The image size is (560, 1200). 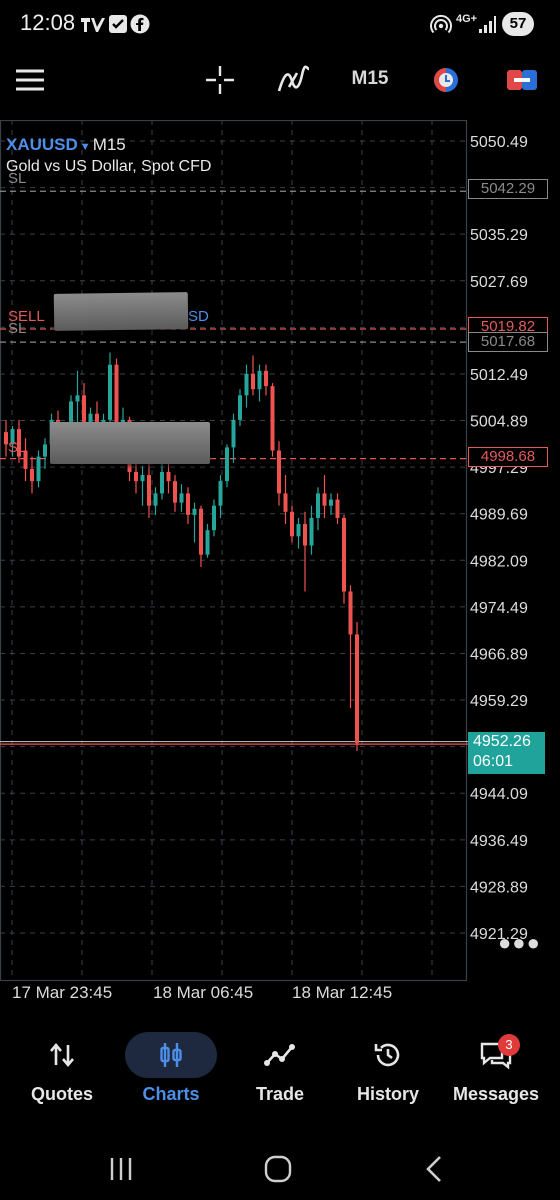 I want to click on y-tick-label: 5035.29, so click(x=499, y=235).